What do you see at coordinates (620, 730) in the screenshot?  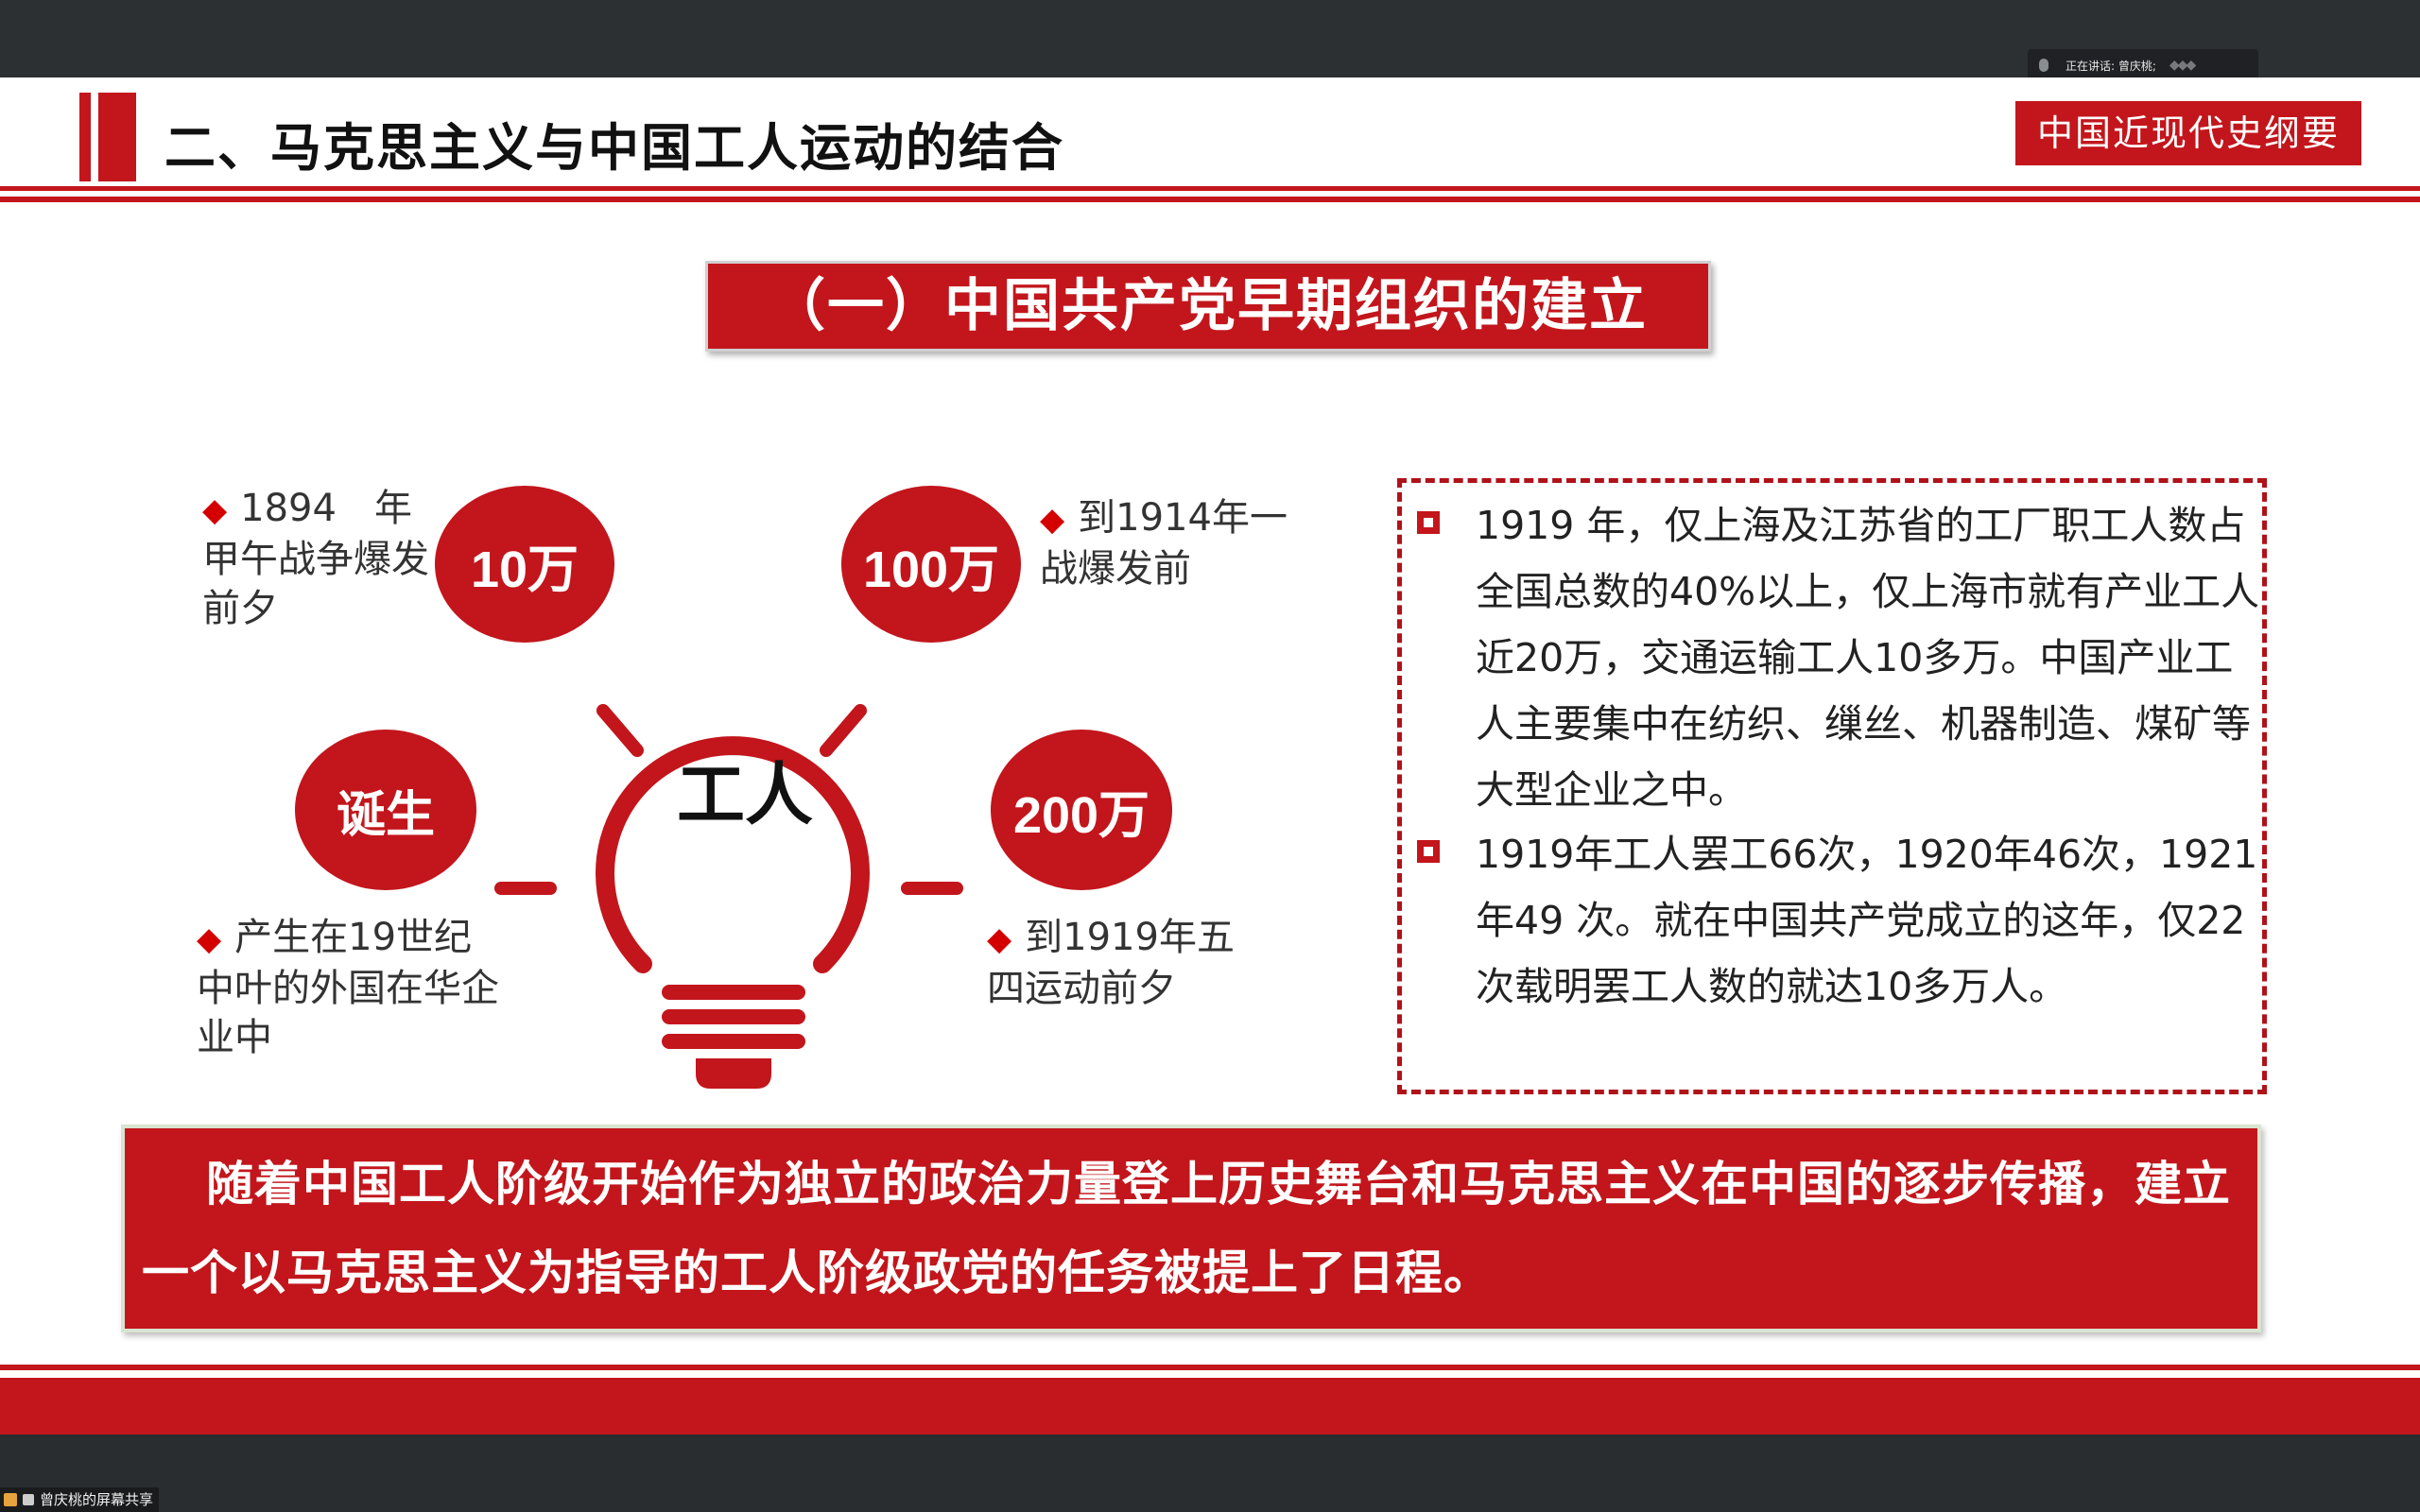 I see `ray-top-left` at bounding box center [620, 730].